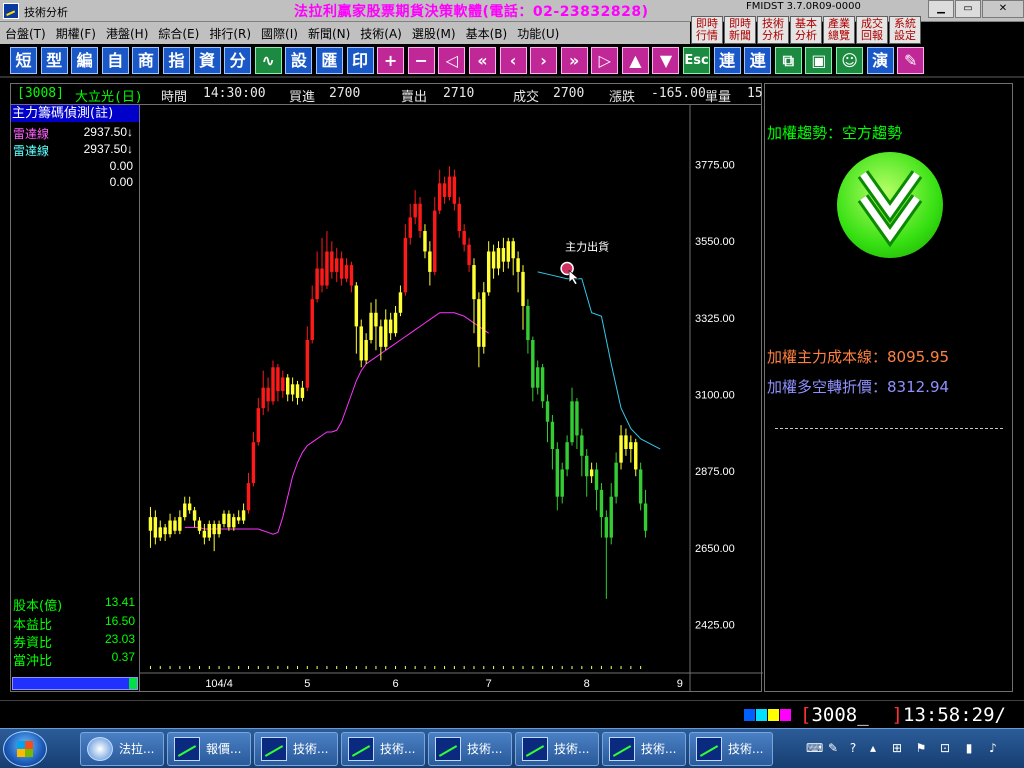 The width and height of the screenshot is (1024, 768). I want to click on toolbar-button: 型, so click(54, 60).